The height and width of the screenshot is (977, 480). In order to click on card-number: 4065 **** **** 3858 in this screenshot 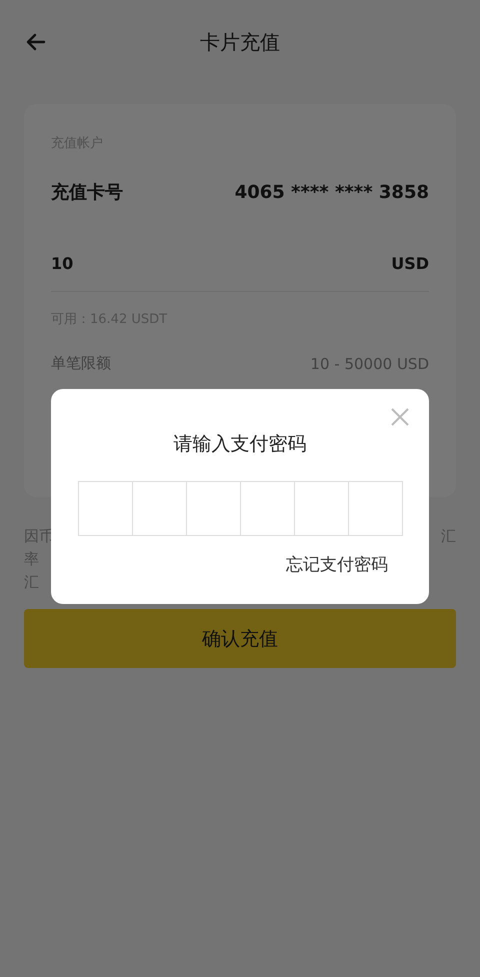, I will do `click(331, 192)`.